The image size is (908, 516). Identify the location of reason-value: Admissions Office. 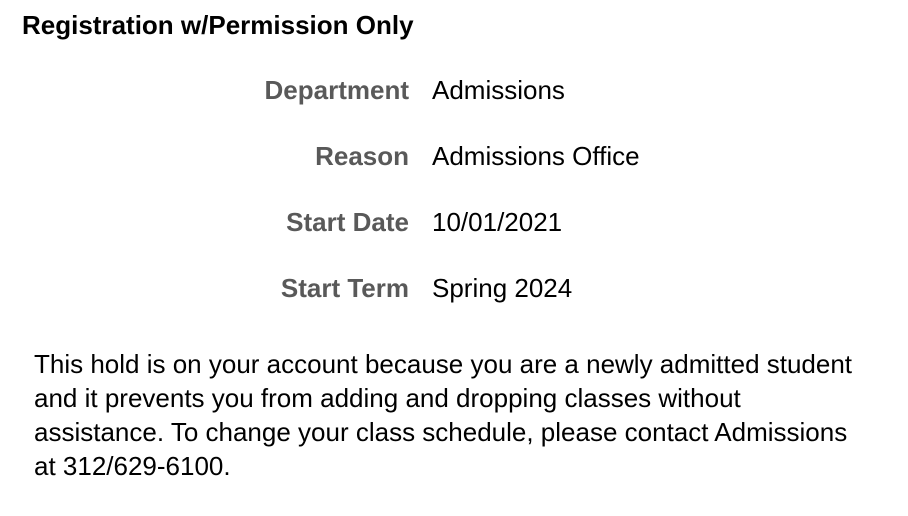
(536, 156).